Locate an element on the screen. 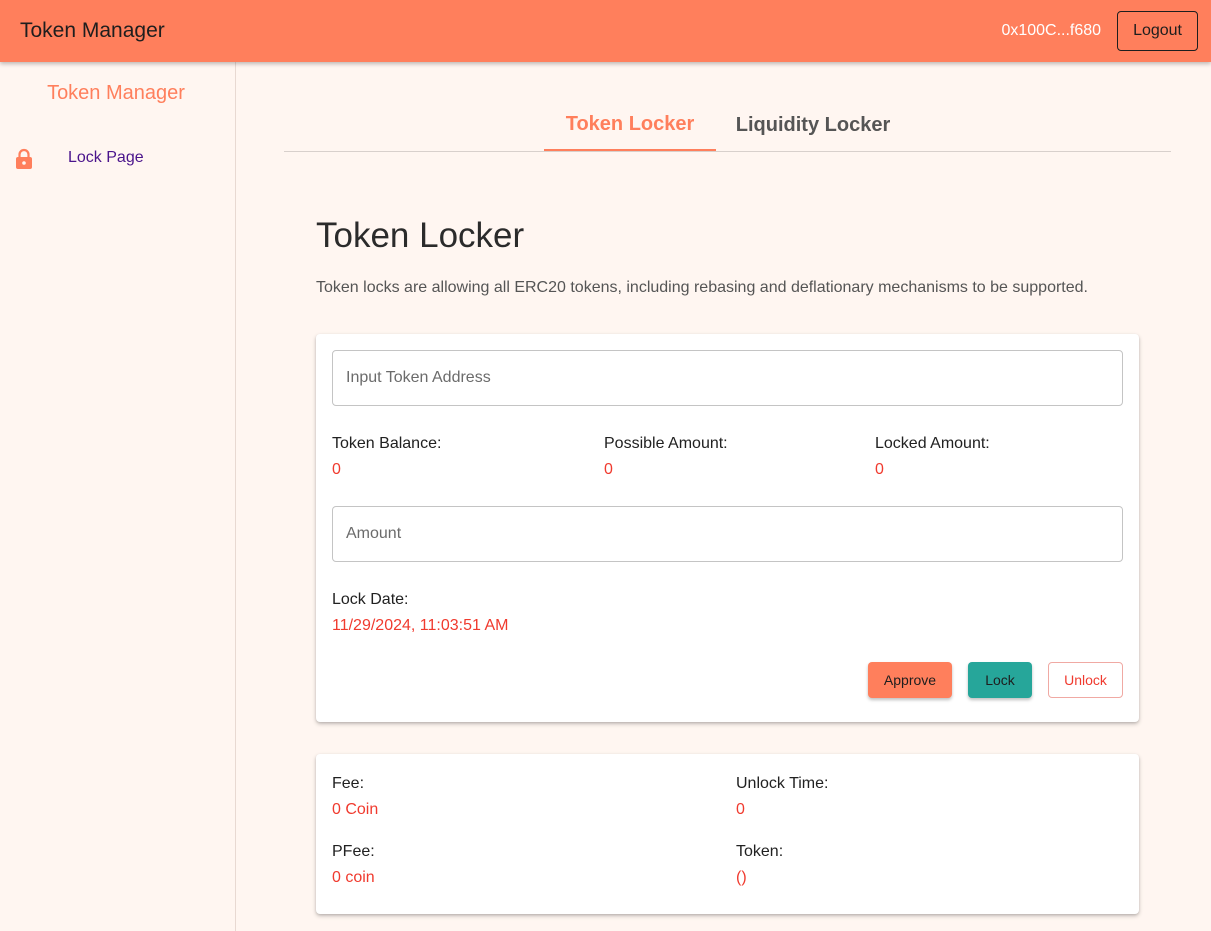 The height and width of the screenshot is (931, 1211). lock-date-value: 11/29/2024, 11:03:51 AM is located at coordinates (420, 626).